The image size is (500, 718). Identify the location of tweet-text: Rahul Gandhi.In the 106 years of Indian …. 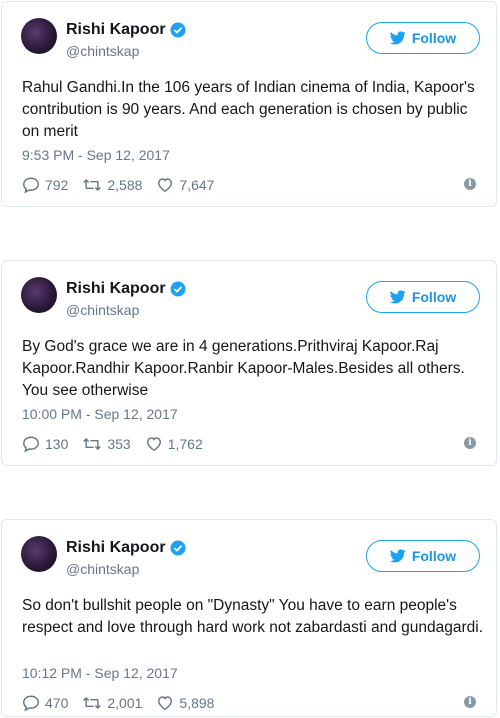
(248, 109).